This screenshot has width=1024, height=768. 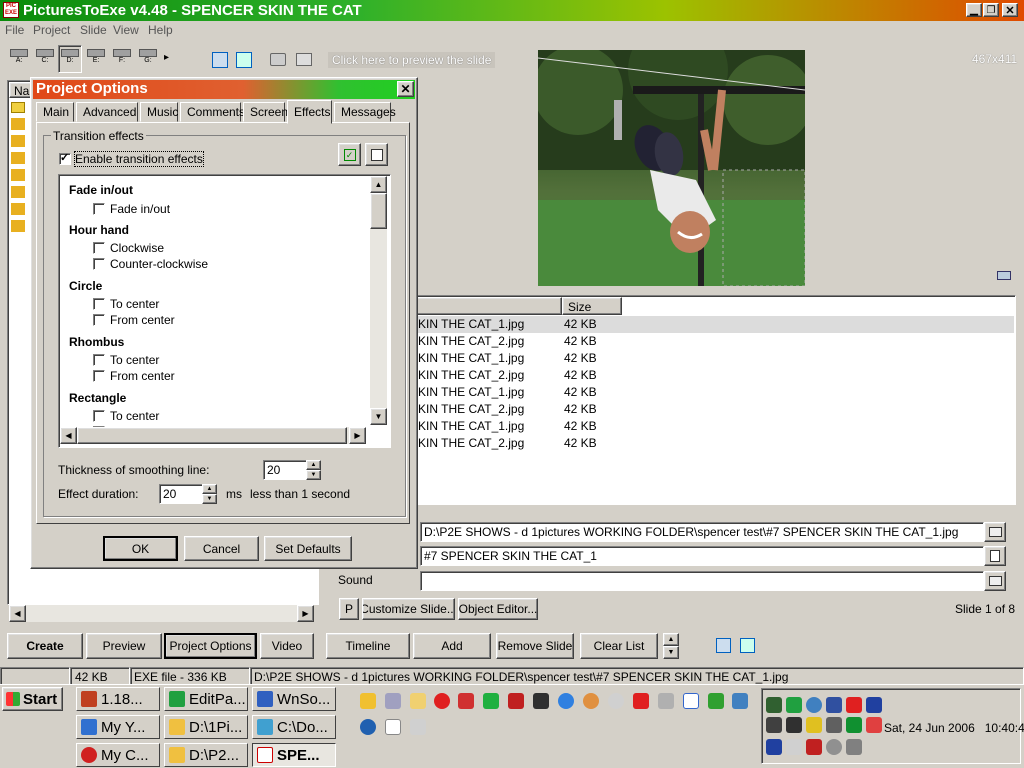 I want to click on menu-file: File, so click(x=14, y=30).